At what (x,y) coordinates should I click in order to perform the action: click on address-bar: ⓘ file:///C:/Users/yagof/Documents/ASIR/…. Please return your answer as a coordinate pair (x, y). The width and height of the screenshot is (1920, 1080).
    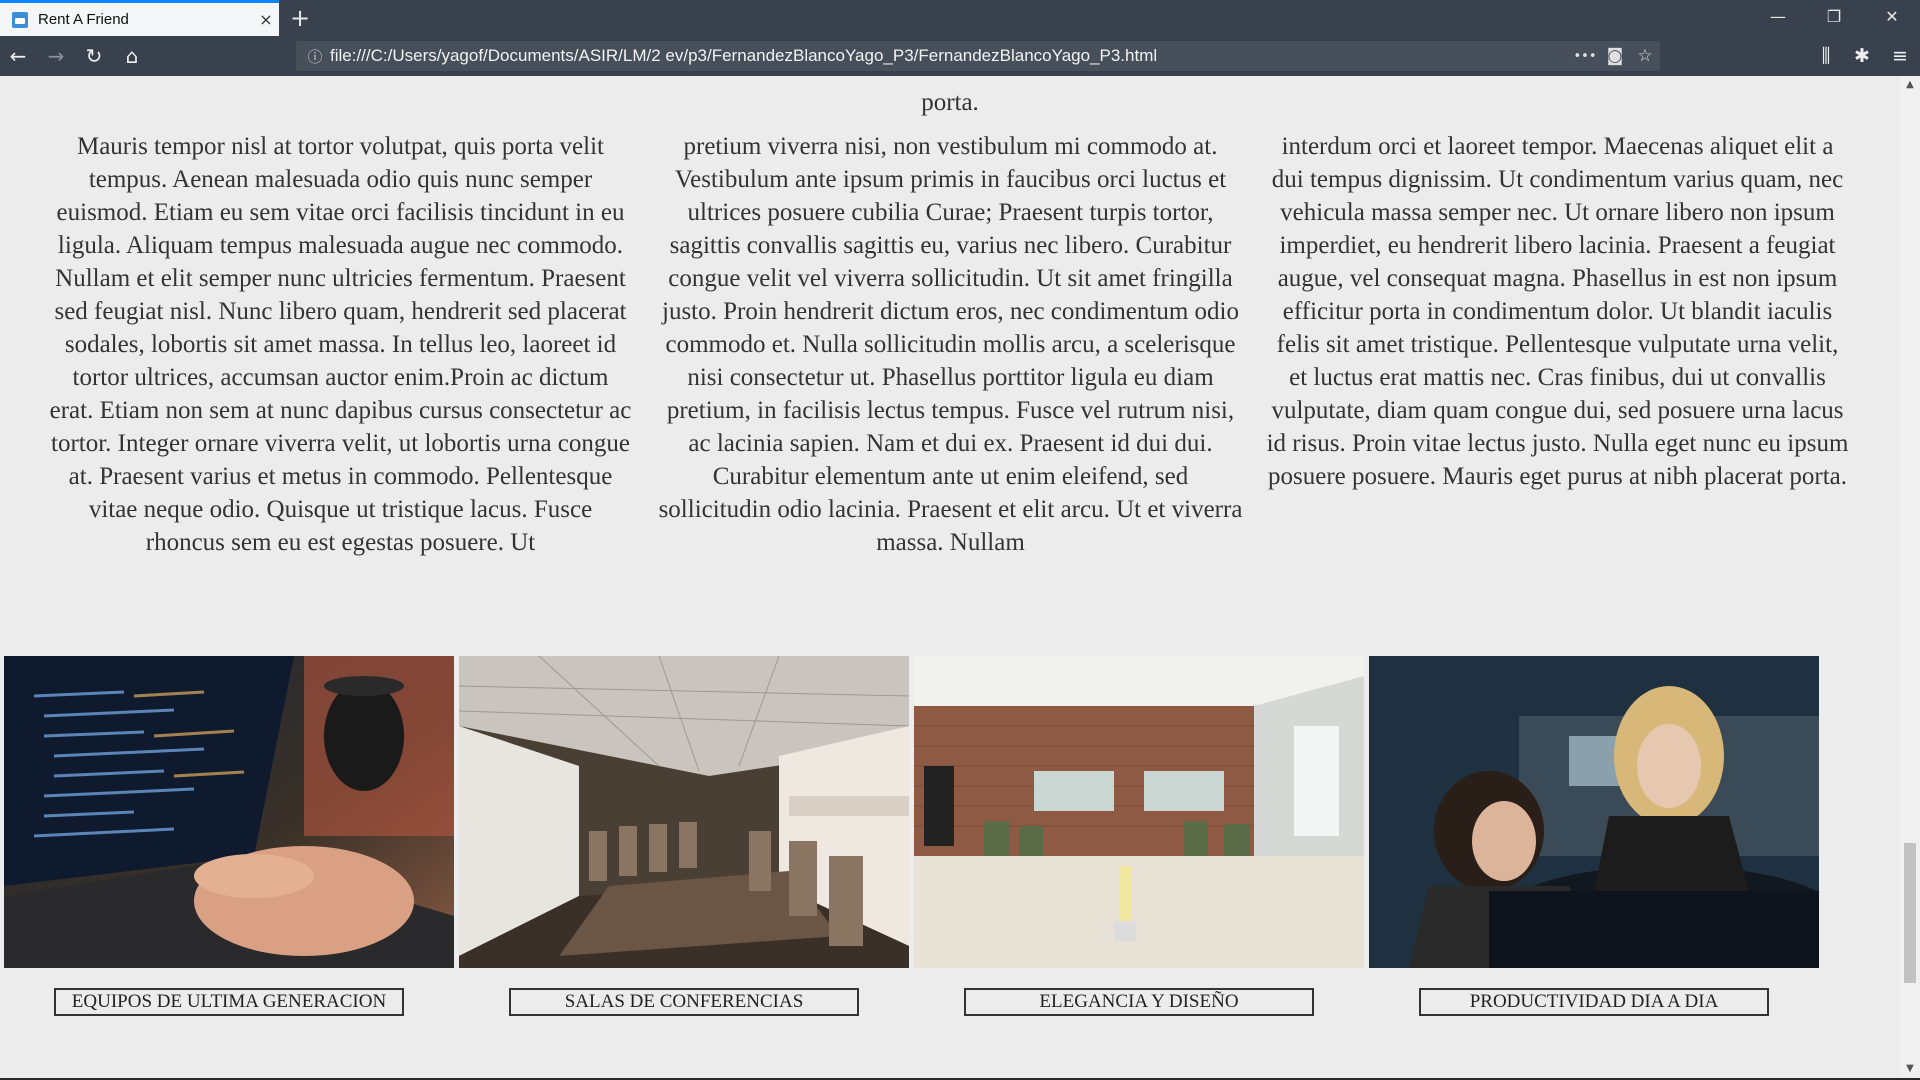
    Looking at the image, I should click on (978, 56).